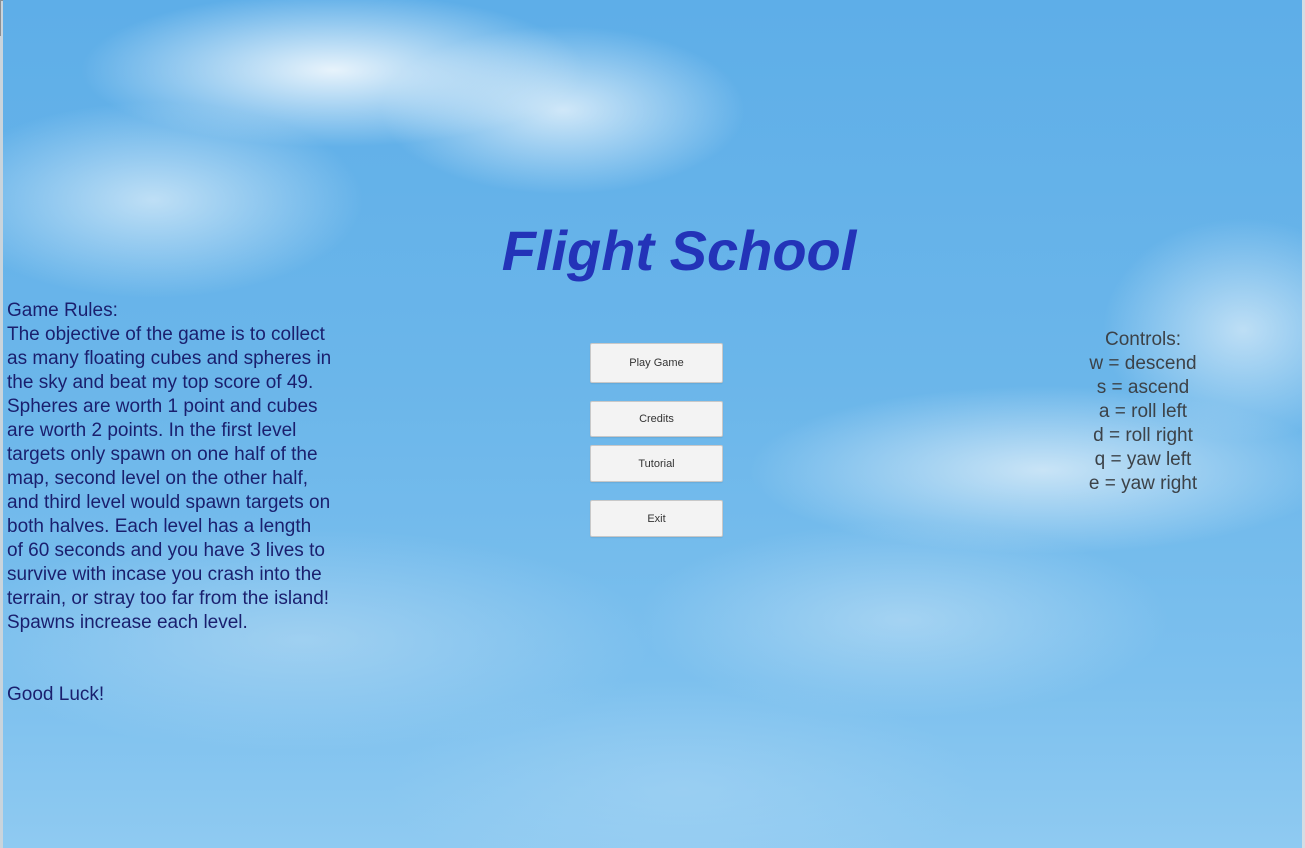 Image resolution: width=1305 pixels, height=848 pixels. Describe the element at coordinates (62, 310) in the screenshot. I see `rules-heading: Game Rules:` at that location.